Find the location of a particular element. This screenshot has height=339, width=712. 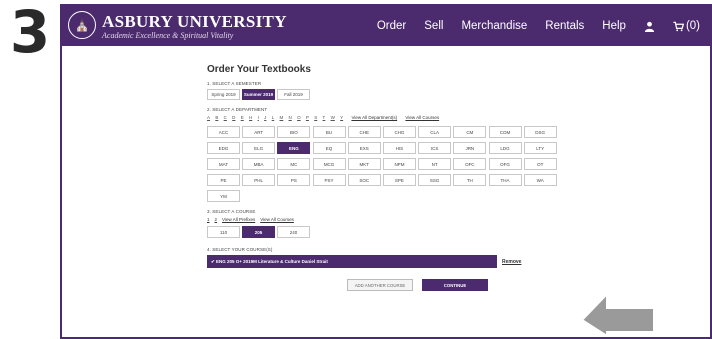

letter-link: B is located at coordinates (216, 117).